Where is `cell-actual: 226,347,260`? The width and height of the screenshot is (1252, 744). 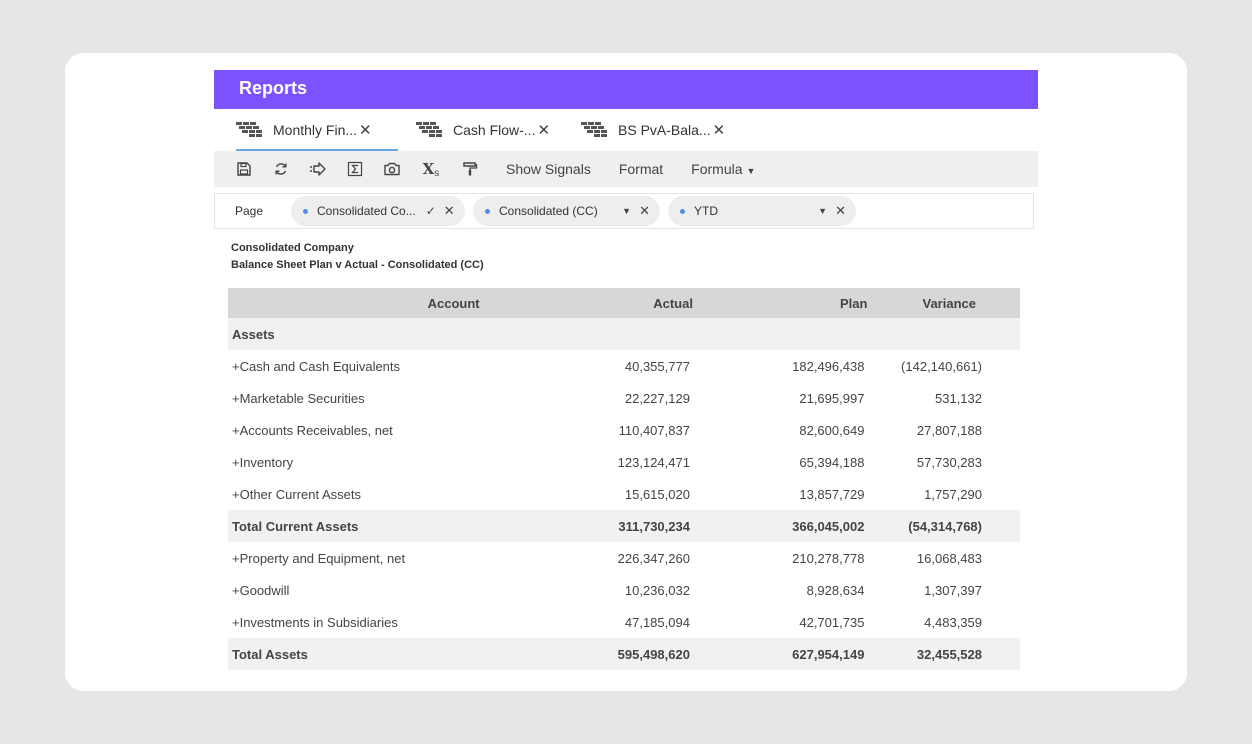
cell-actual: 226,347,260 is located at coordinates (653, 558).